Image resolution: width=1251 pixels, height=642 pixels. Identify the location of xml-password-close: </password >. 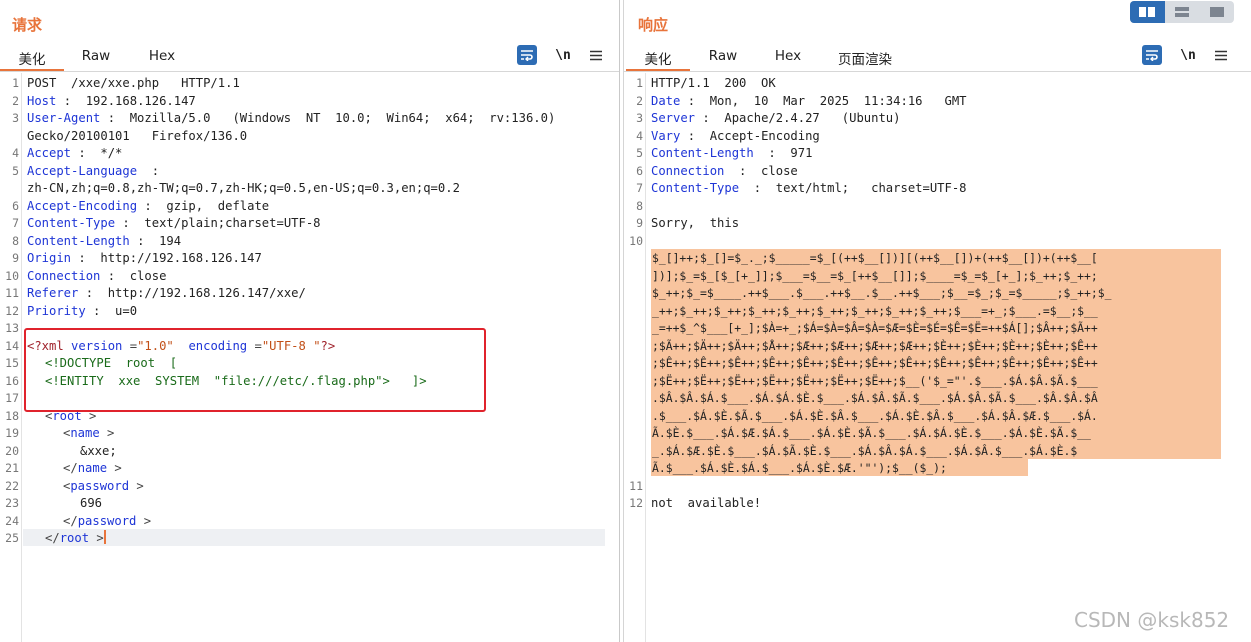
(107, 520).